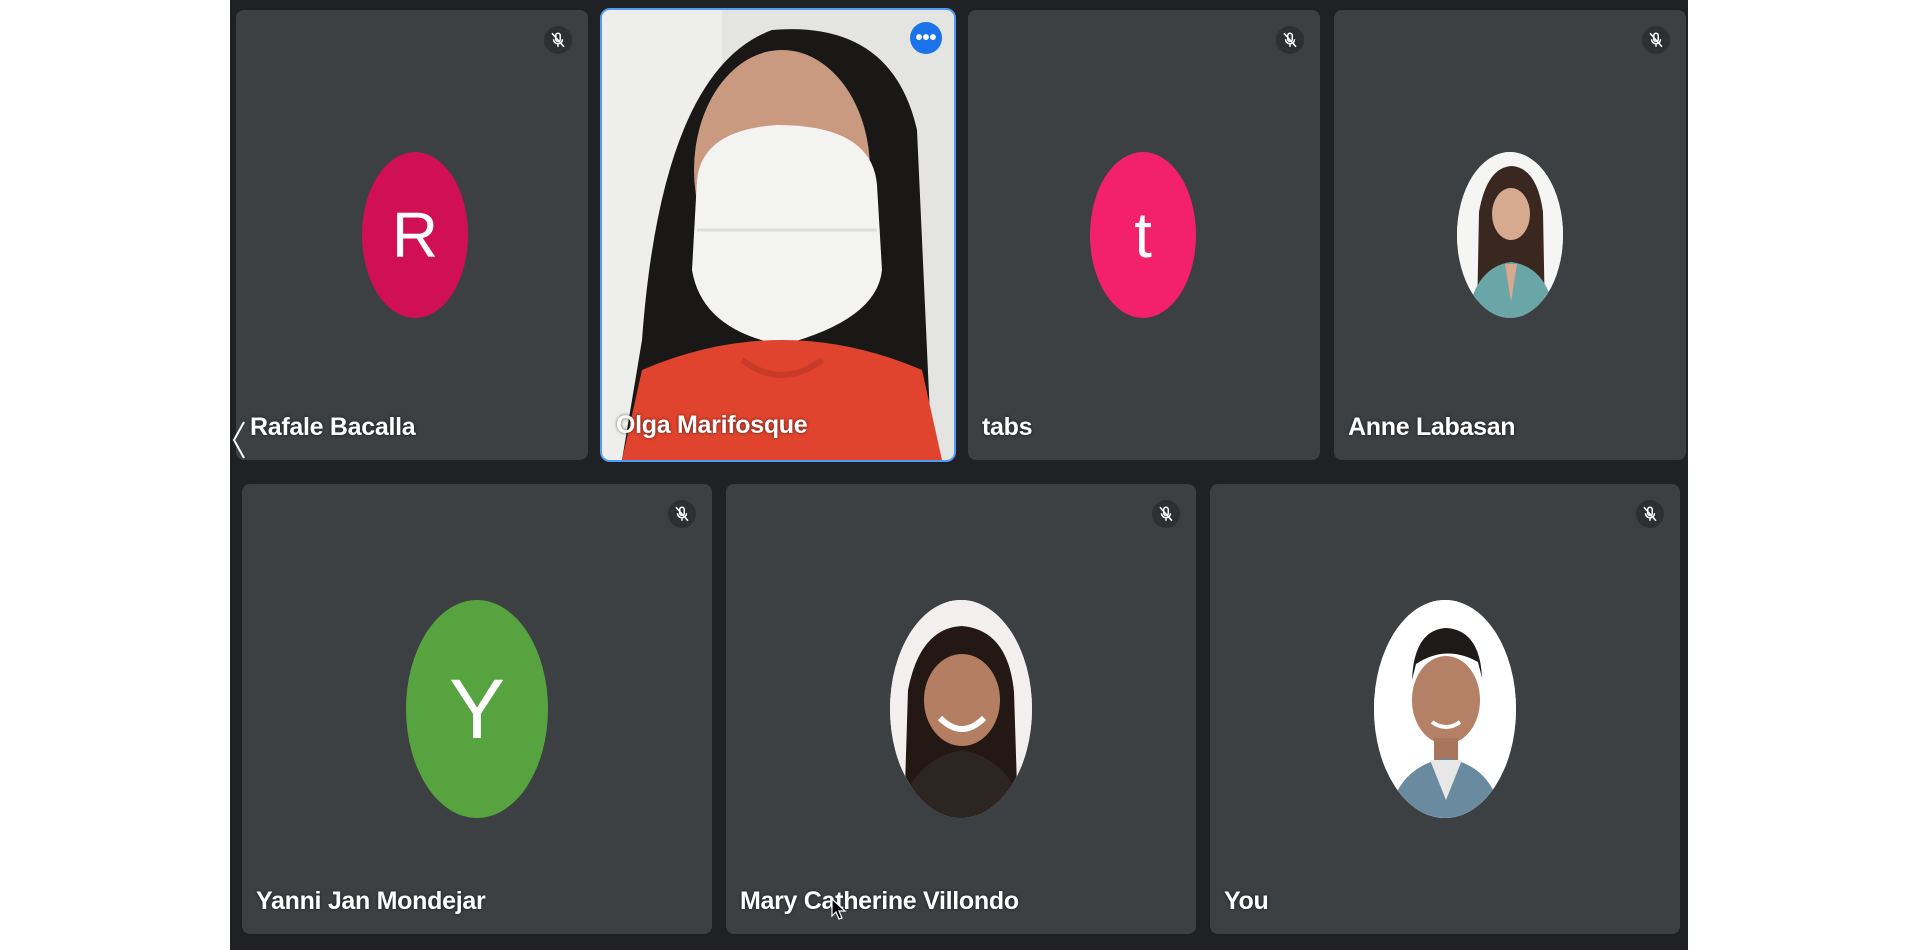  I want to click on participant-name: Anne Labasan, so click(1432, 427).